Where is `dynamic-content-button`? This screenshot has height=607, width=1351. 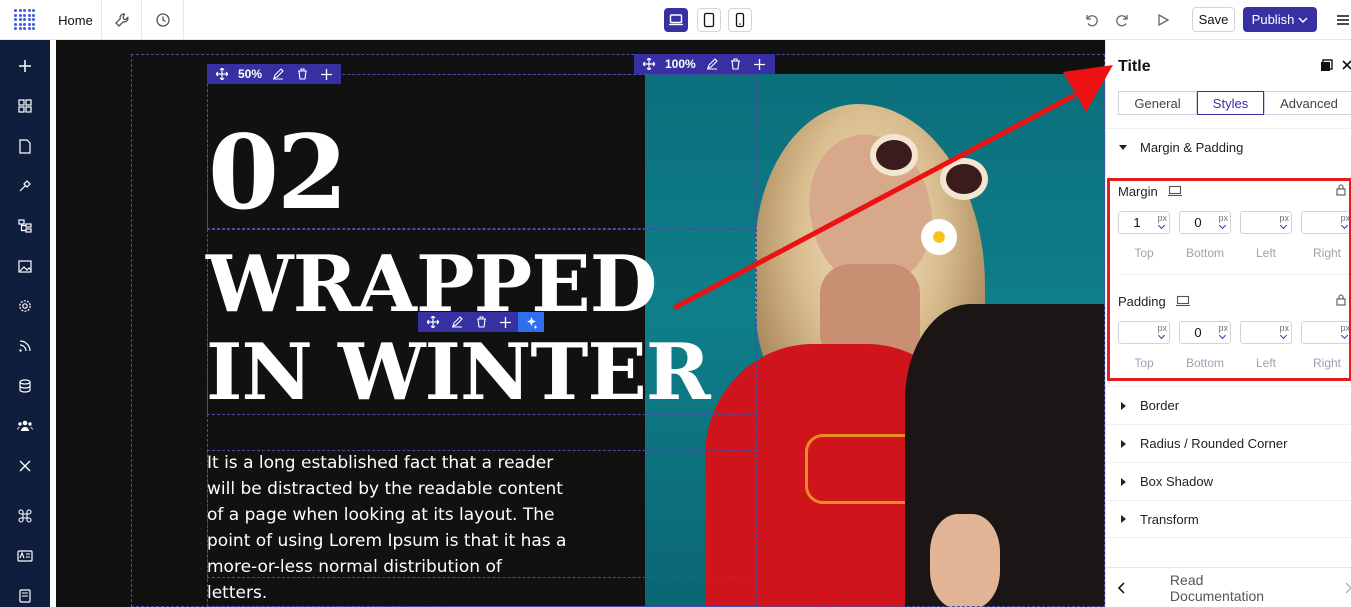 dynamic-content-button is located at coordinates (25, 346).